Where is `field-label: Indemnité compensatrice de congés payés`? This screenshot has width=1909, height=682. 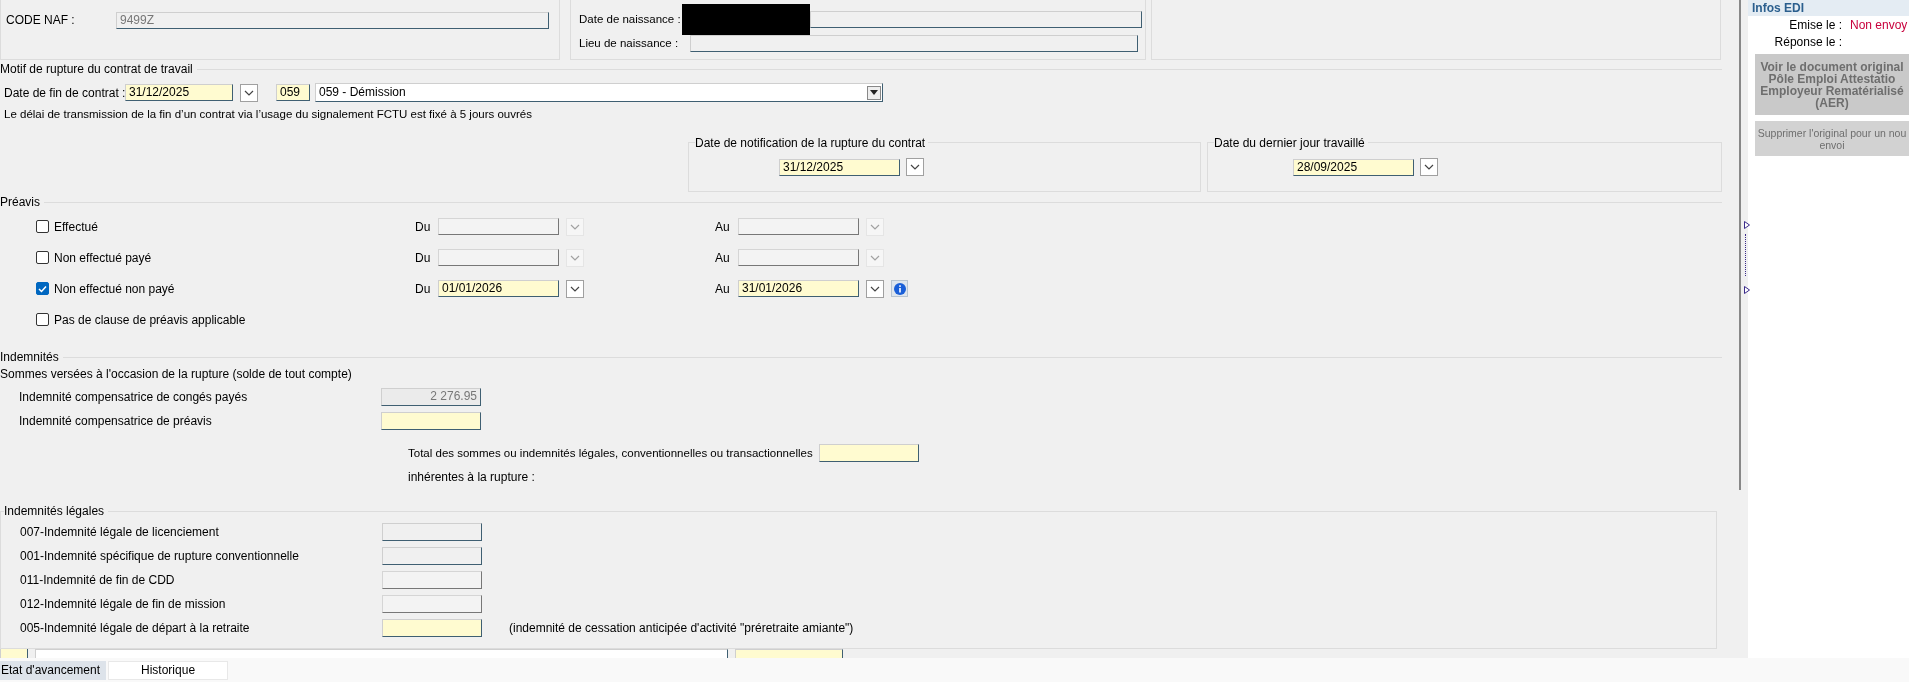 field-label: Indemnité compensatrice de congés payés is located at coordinates (134, 397).